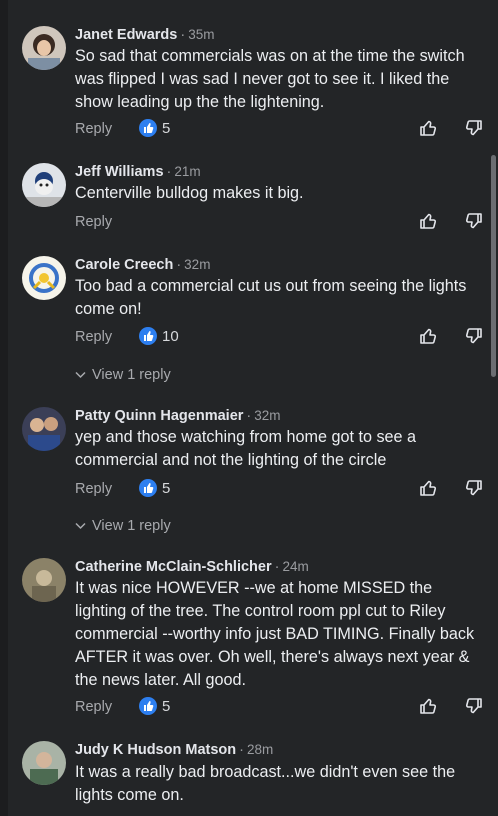  What do you see at coordinates (493, 266) in the screenshot?
I see `scrollbar-thumb` at bounding box center [493, 266].